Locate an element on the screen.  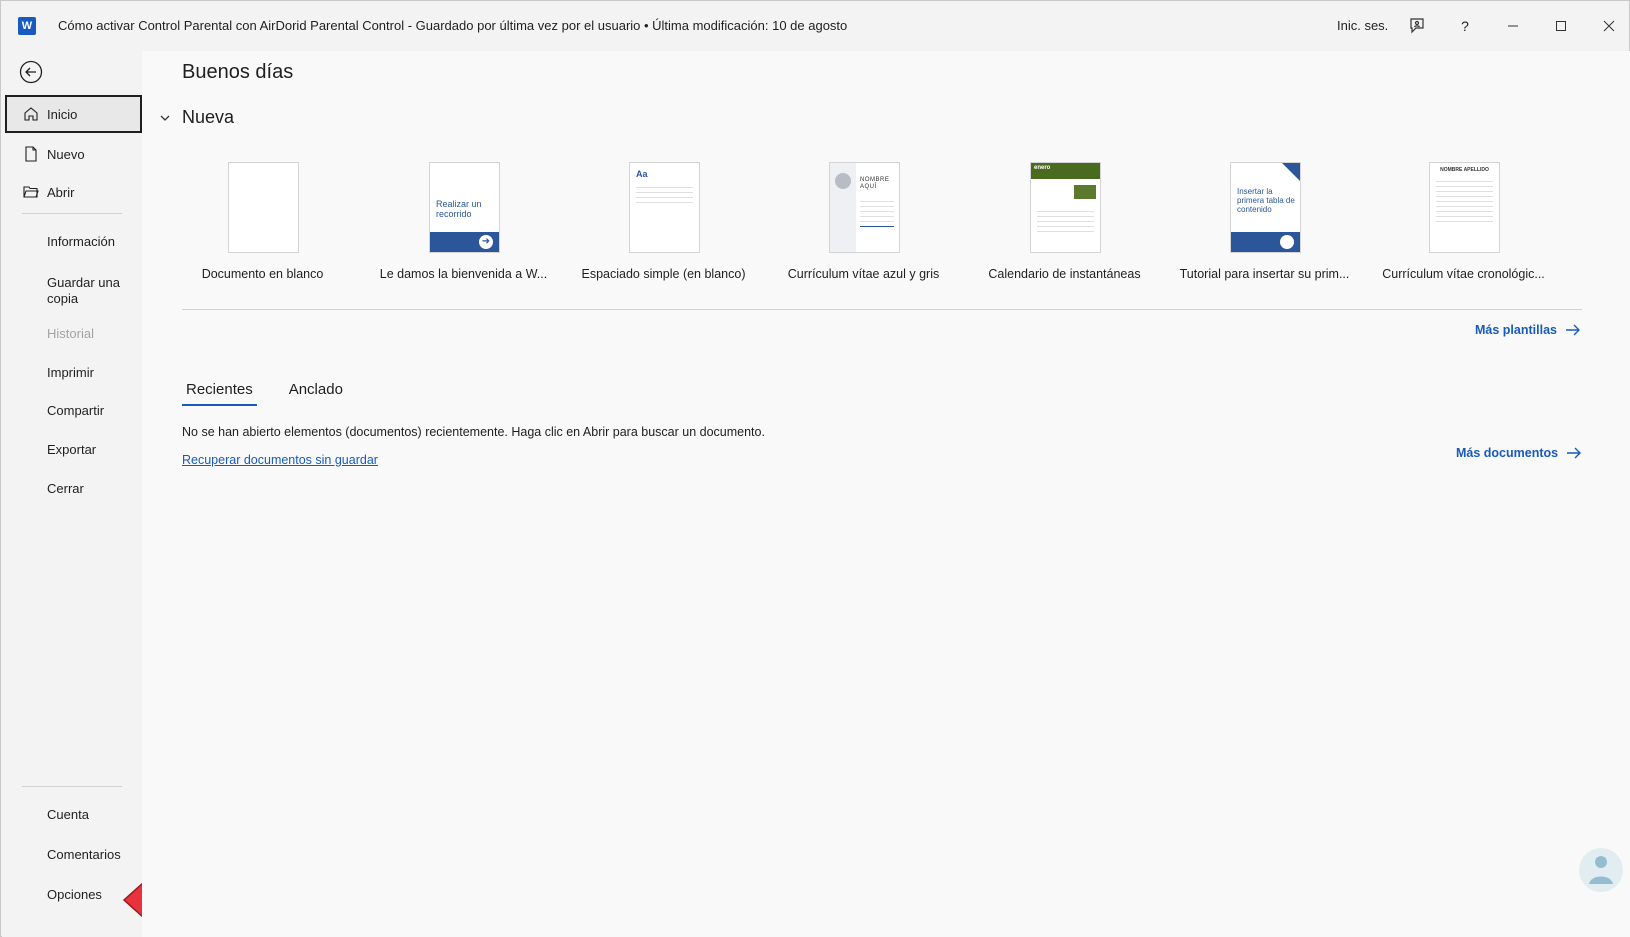
thumb-badge is located at coordinates (1287, 242).